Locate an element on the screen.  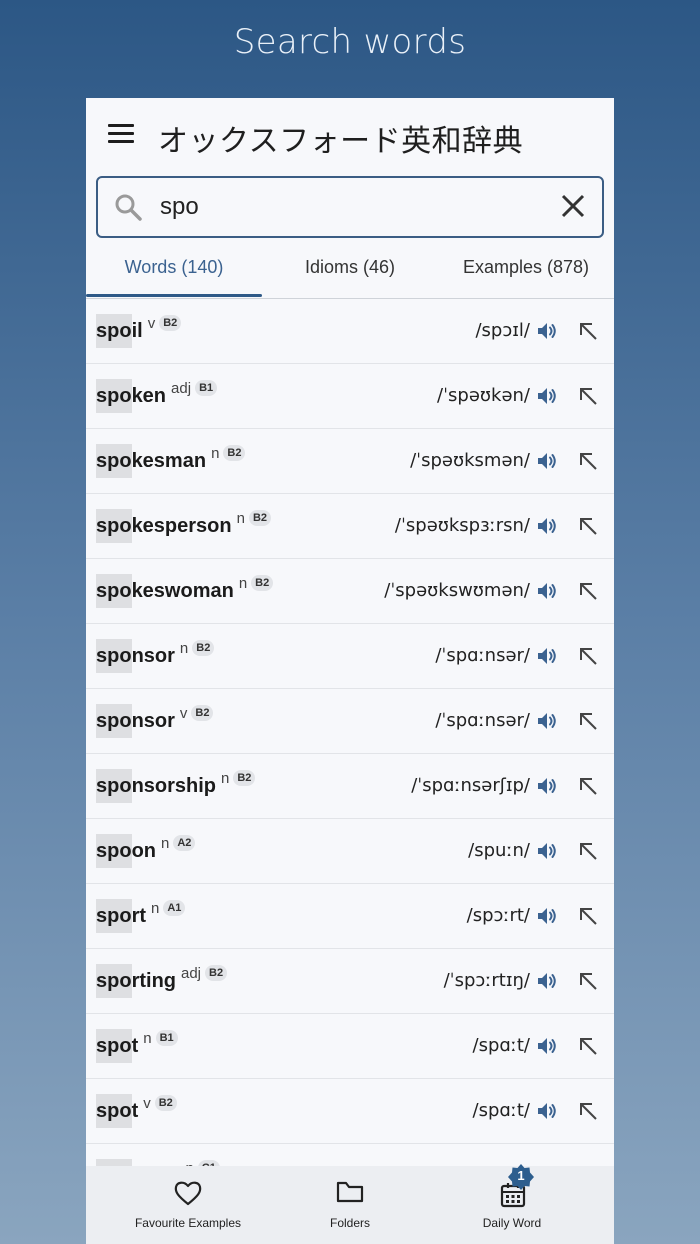
word-row: spokesman n B2 /ˈspəʊksmən/ is located at coordinates (350, 461).